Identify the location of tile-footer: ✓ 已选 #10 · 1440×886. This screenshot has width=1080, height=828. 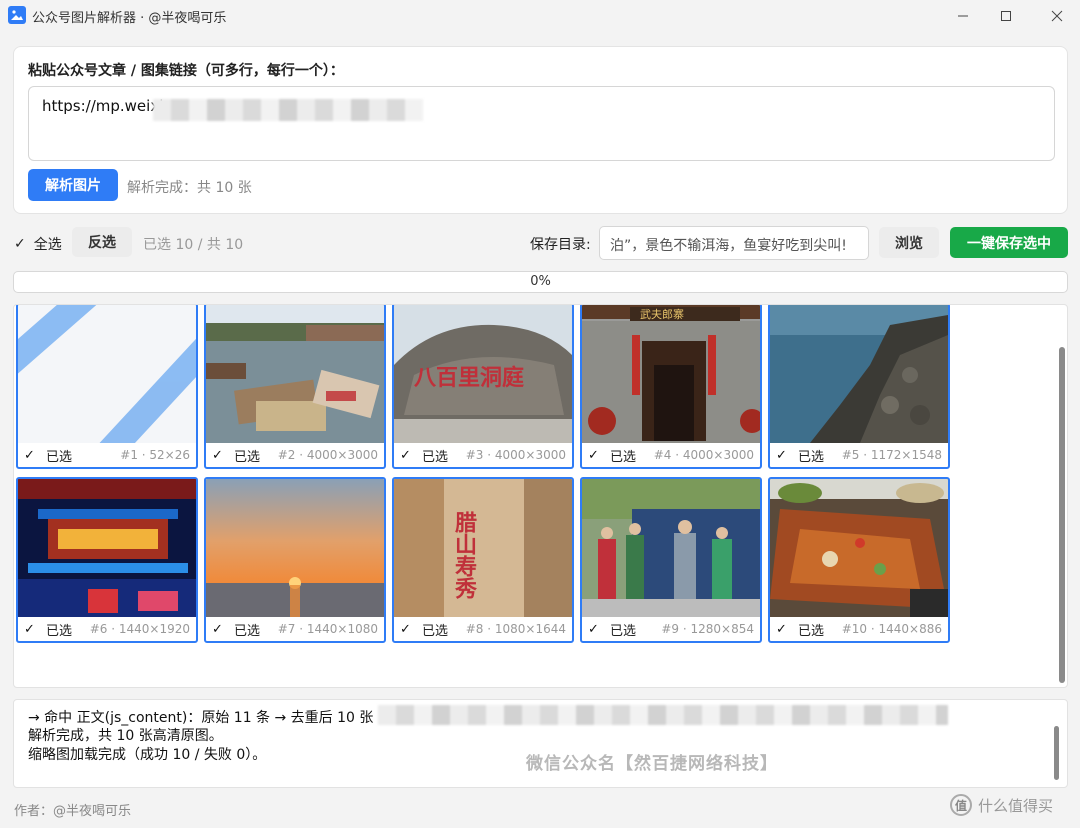
(859, 629).